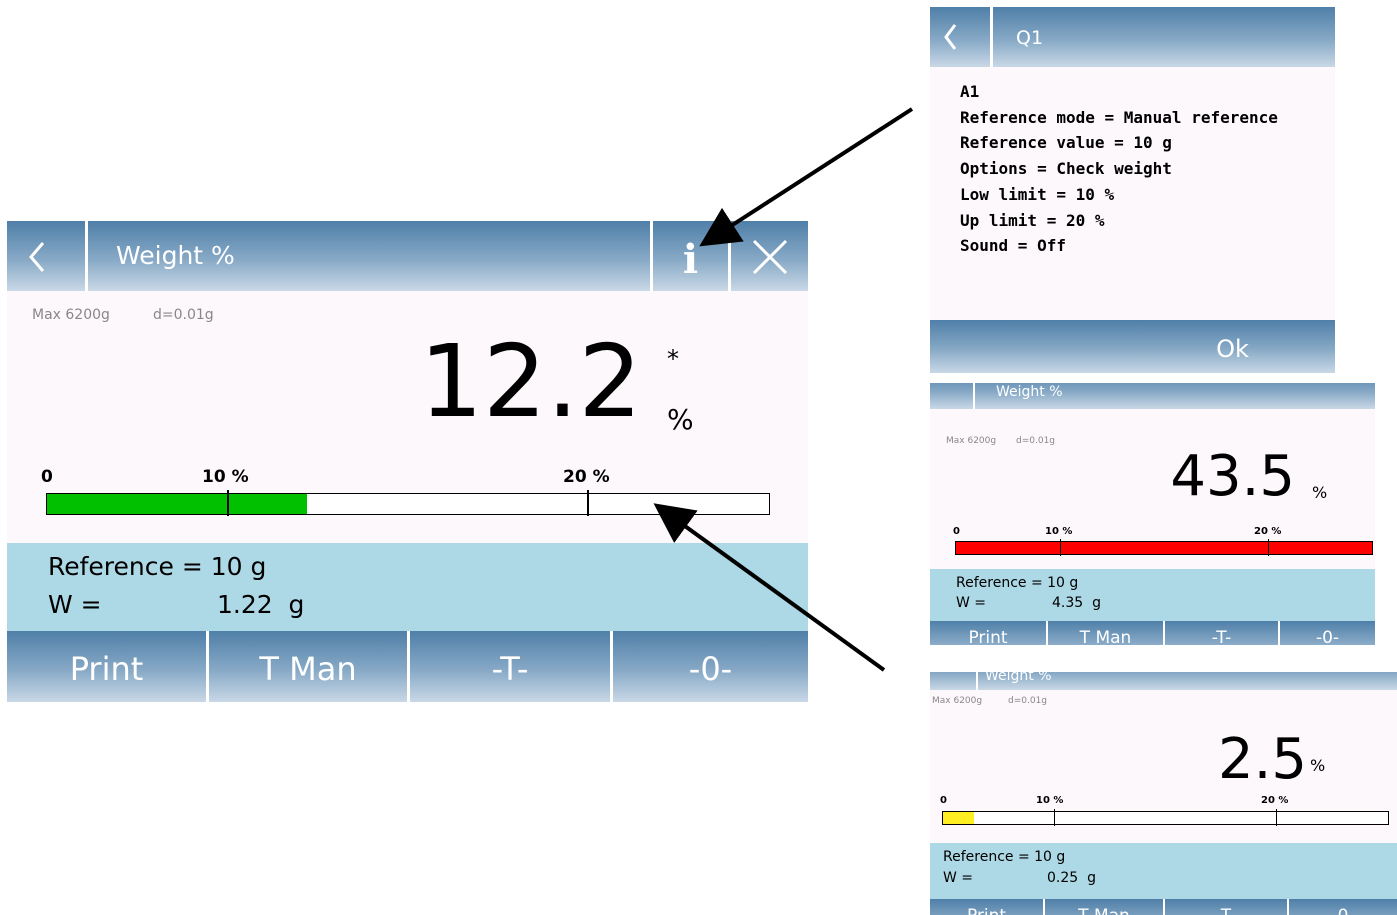 The image size is (1397, 915). Describe the element at coordinates (806, 177) in the screenshot. I see `arrow-to-info-button` at that location.